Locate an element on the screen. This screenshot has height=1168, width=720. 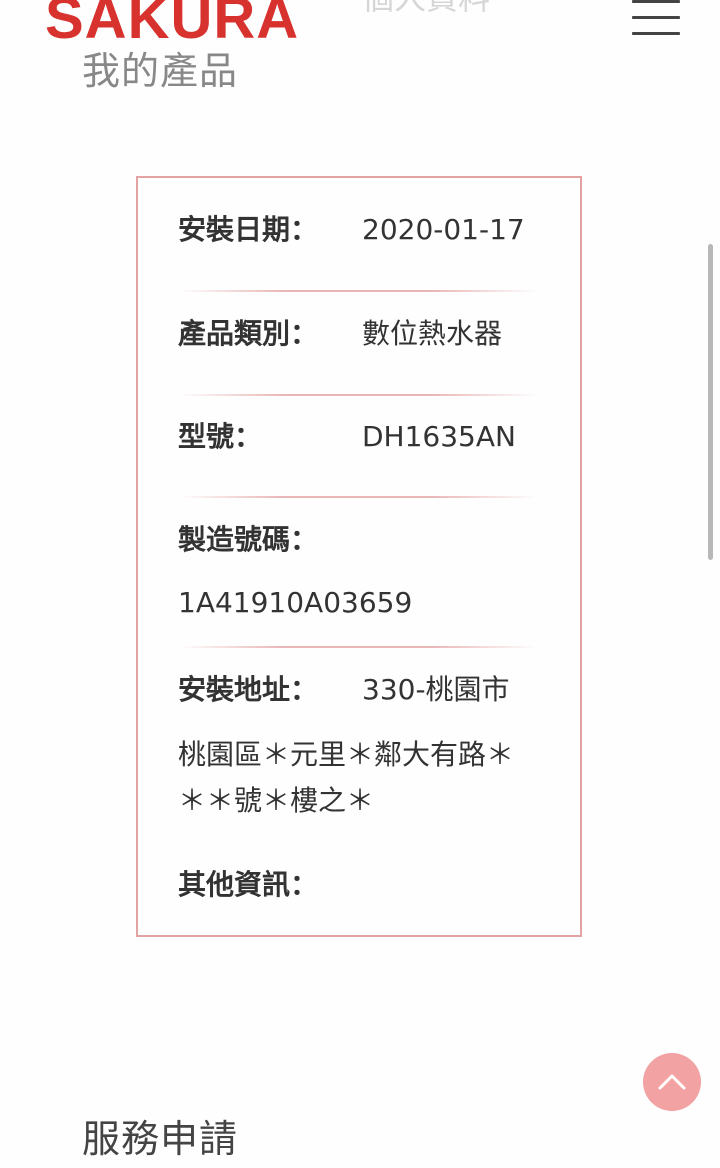
serial-label: 製造號碼： is located at coordinates (248, 539).